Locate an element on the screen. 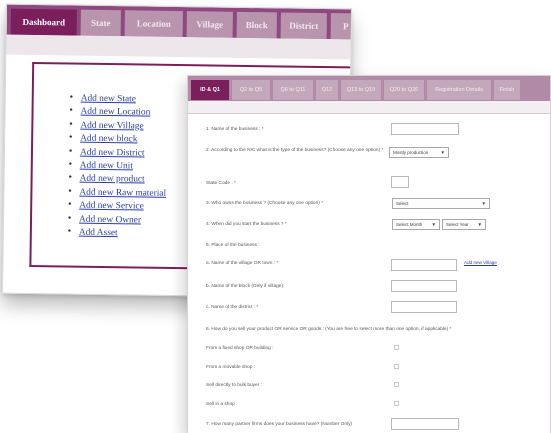 This screenshot has width=551, height=433. list-item: Add new District is located at coordinates (118, 152).